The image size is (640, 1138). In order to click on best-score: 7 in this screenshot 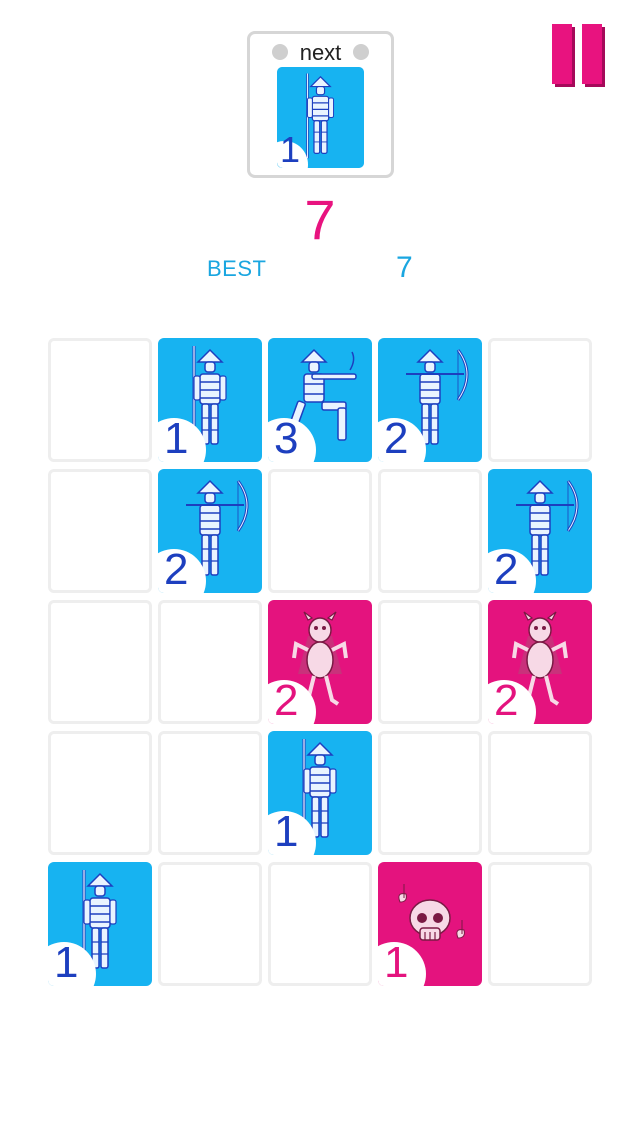, I will do `click(404, 267)`.